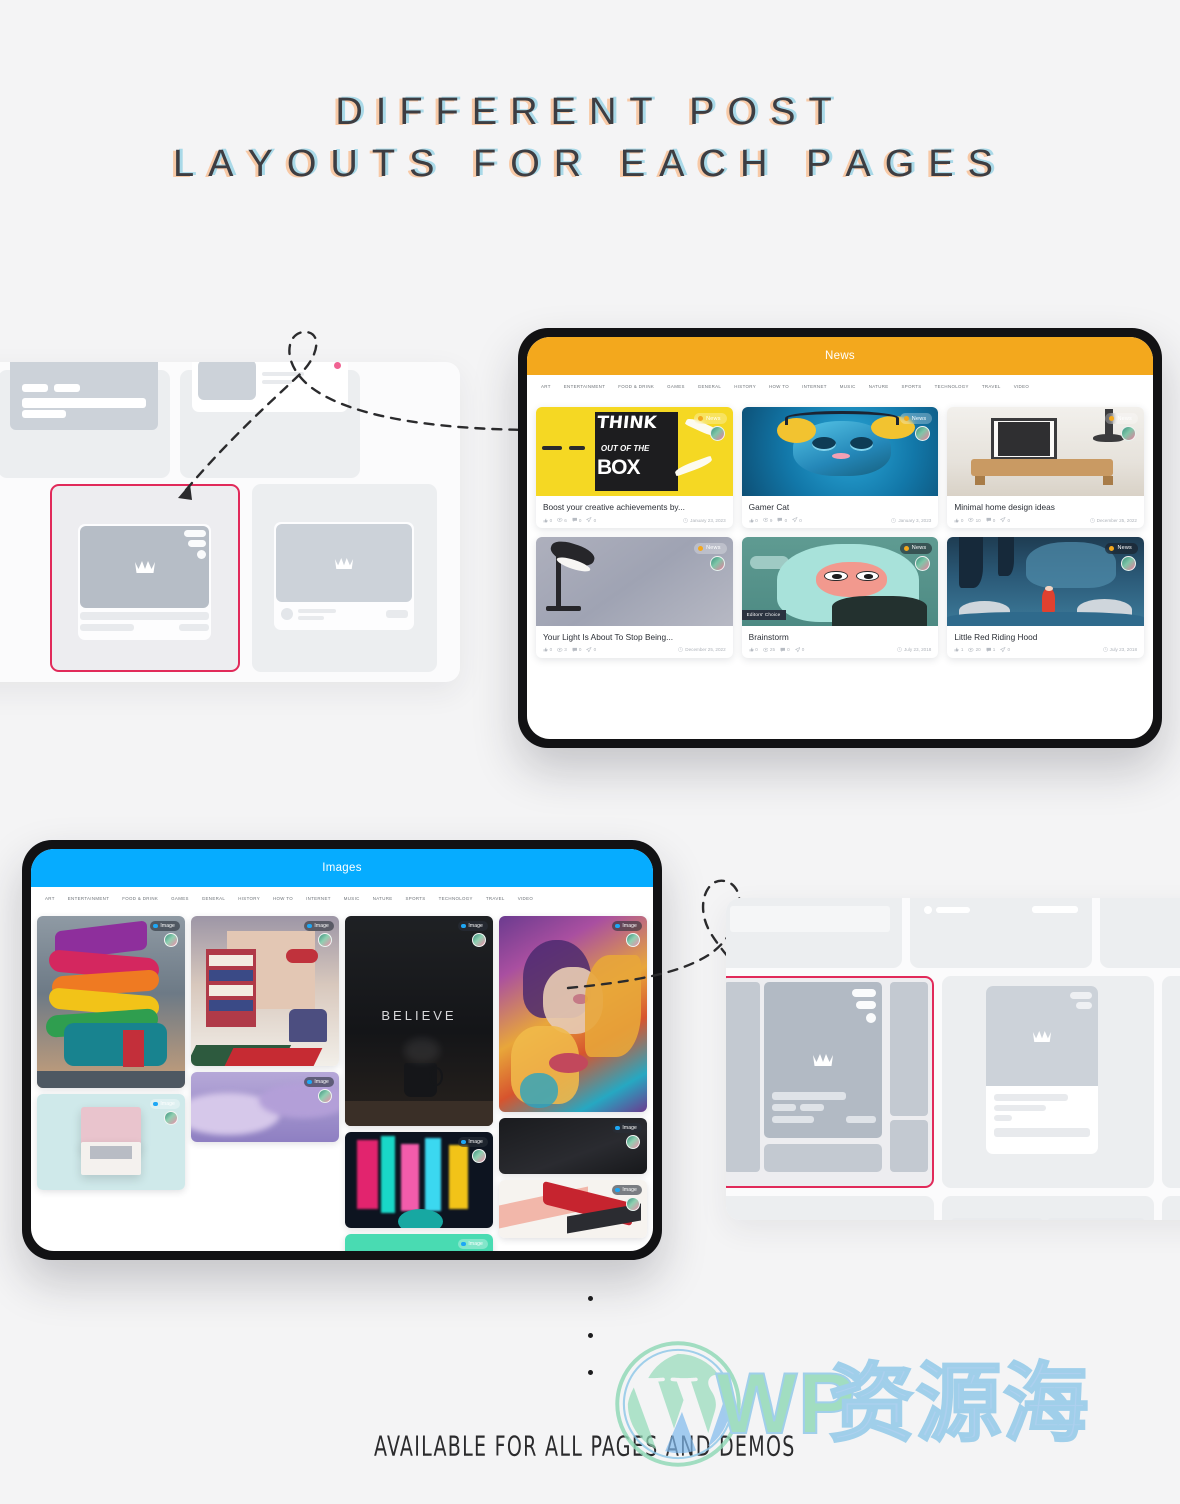  What do you see at coordinates (419, 1021) in the screenshot?
I see `image-card: BELIEVE Image` at bounding box center [419, 1021].